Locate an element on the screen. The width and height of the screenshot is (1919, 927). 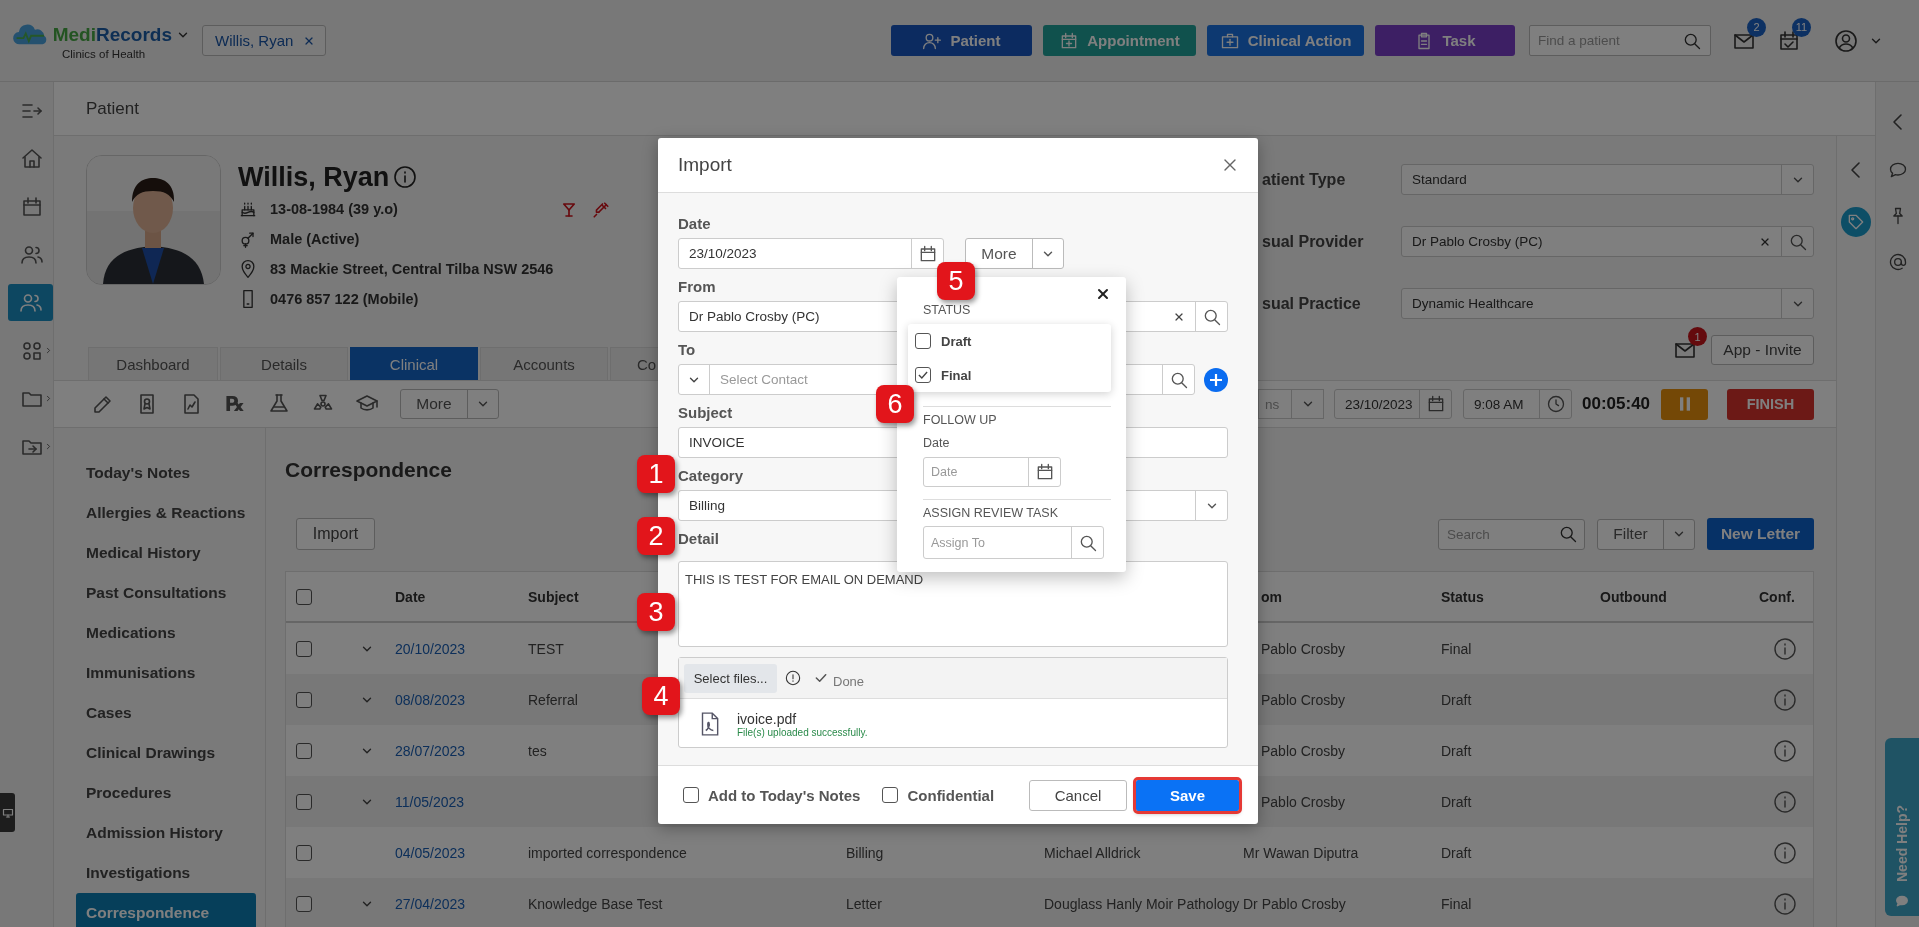
table-cell: imported correspondence is located at coordinates (607, 852).